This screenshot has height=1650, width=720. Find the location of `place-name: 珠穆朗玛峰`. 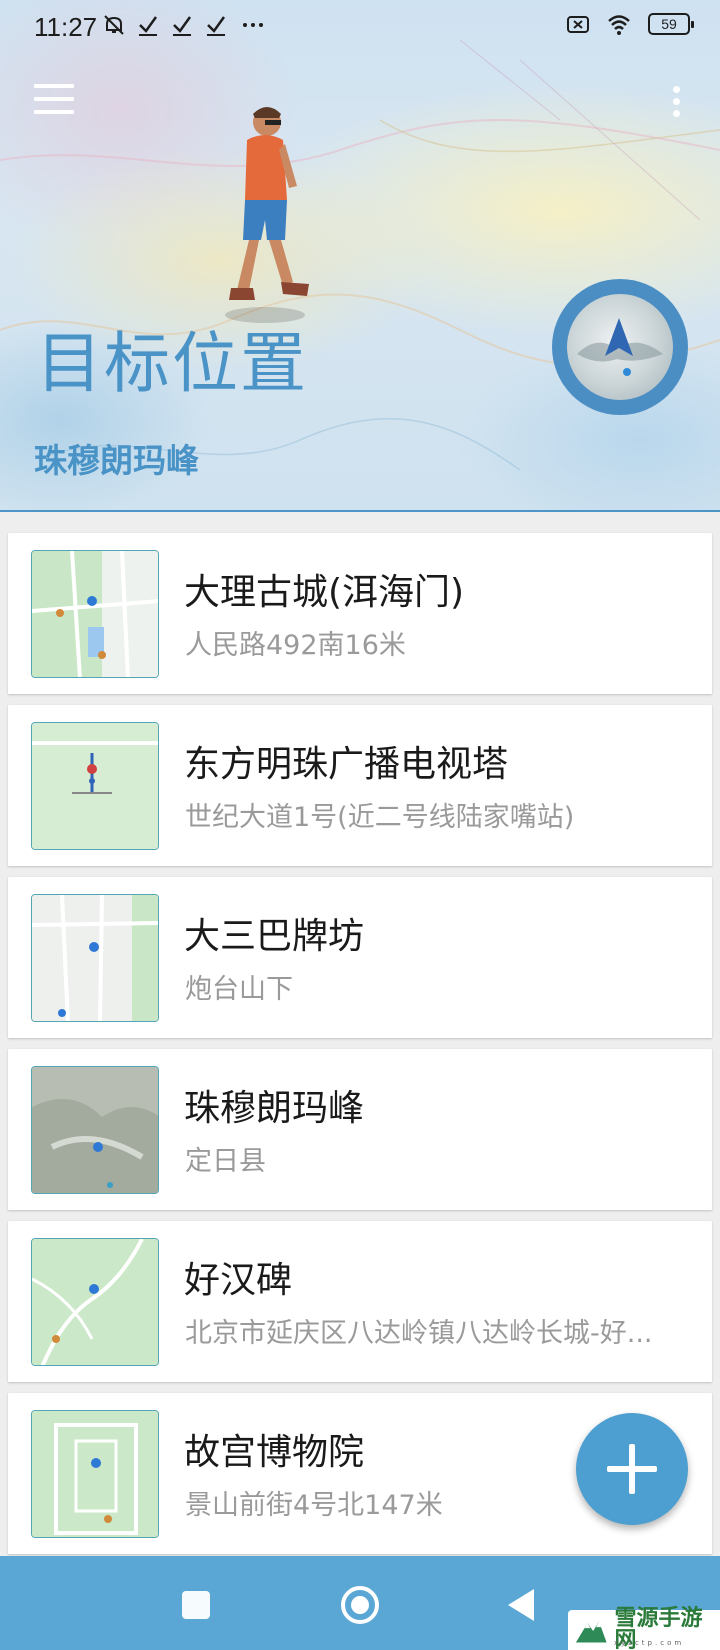

place-name: 珠穆朗玛峰 is located at coordinates (274, 1108).